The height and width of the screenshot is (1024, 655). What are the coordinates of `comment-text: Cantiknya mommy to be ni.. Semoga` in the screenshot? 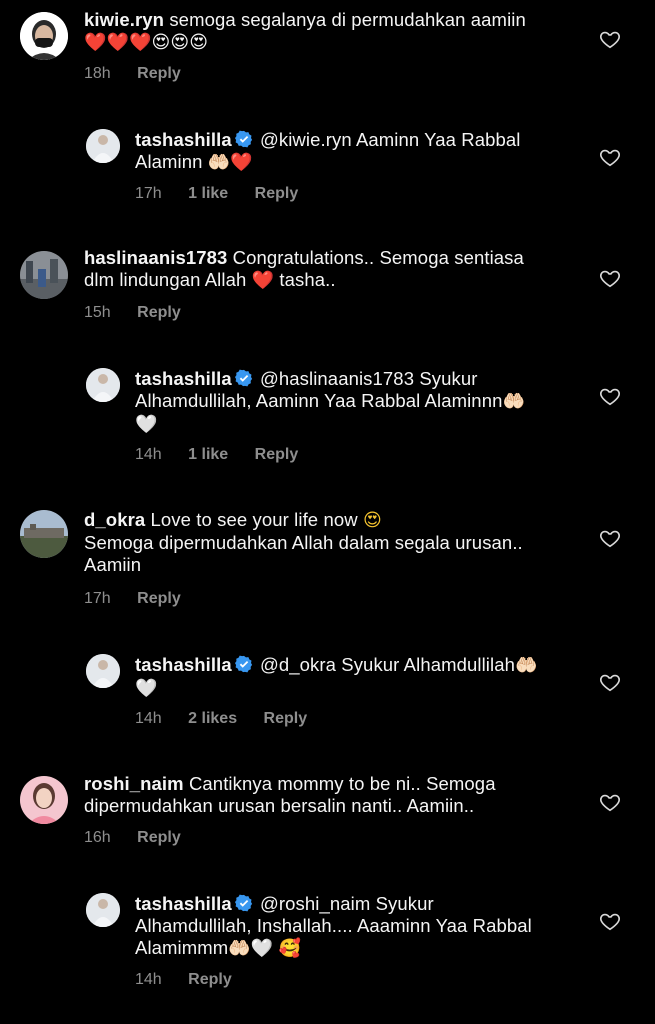 It's located at (342, 783).